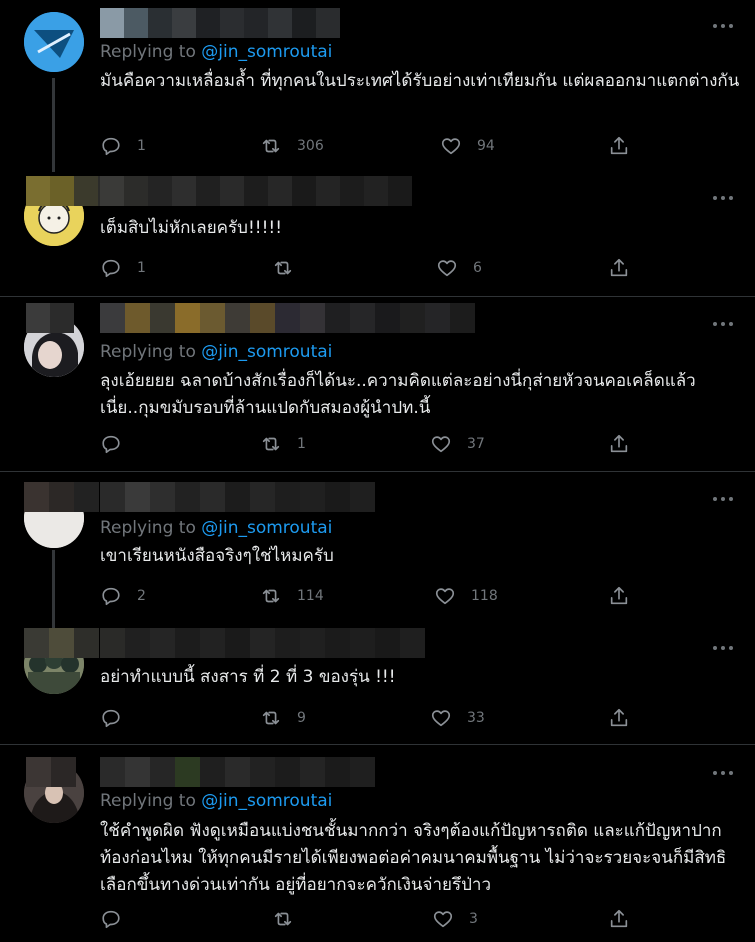 The height and width of the screenshot is (942, 755). What do you see at coordinates (377, 234) in the screenshot?
I see `tweet: เต็มสิบไม่หักเลยครับ!!!!! 1 6` at bounding box center [377, 234].